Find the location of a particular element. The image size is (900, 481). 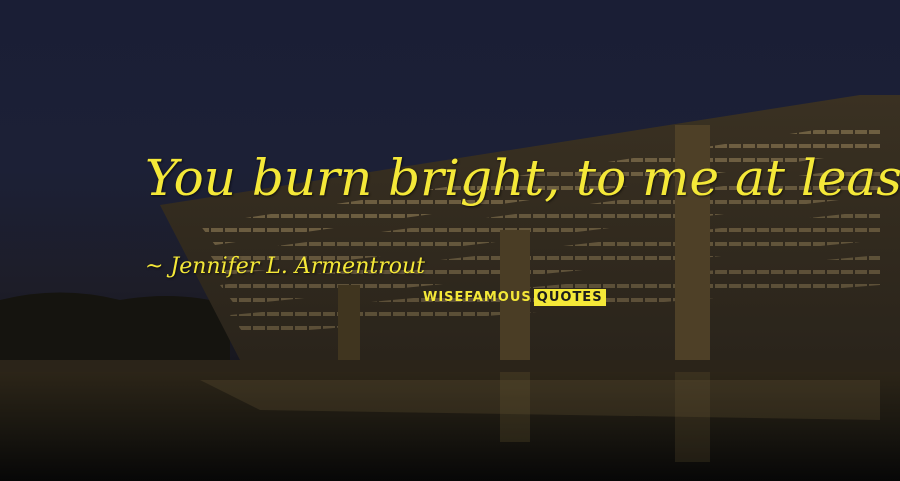

watermark-part-b: QUOTES is located at coordinates (569, 297).